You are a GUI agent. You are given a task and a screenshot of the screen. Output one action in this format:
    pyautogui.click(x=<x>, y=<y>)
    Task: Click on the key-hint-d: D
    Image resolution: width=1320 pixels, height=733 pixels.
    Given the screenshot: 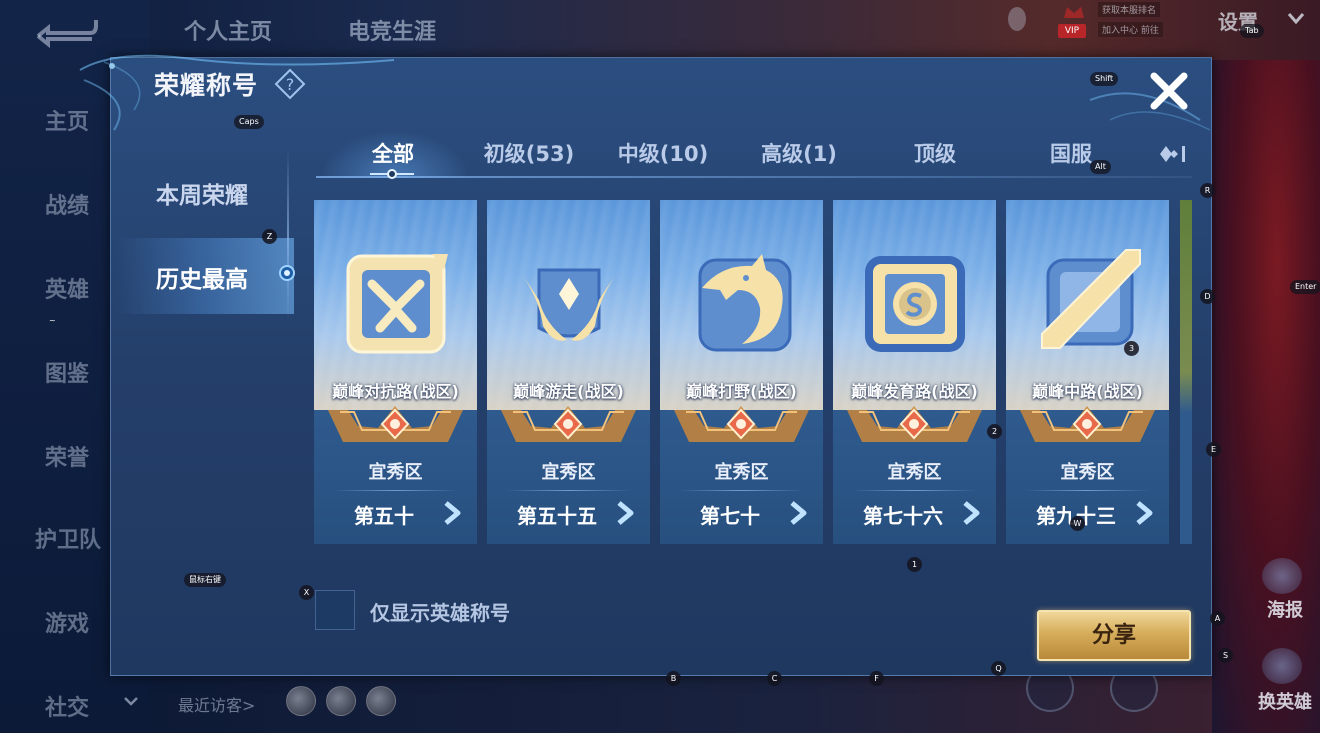 What is the action you would take?
    pyautogui.click(x=1207, y=296)
    